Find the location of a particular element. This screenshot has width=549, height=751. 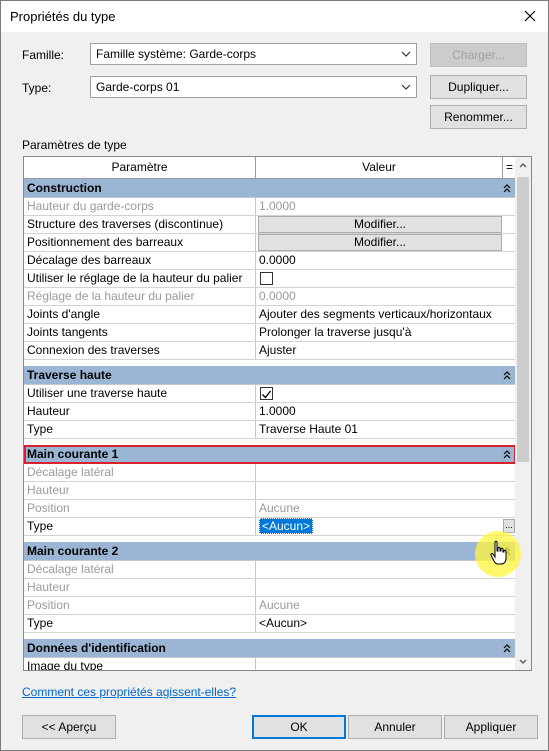

hand-cursor-icon is located at coordinates (498, 552).